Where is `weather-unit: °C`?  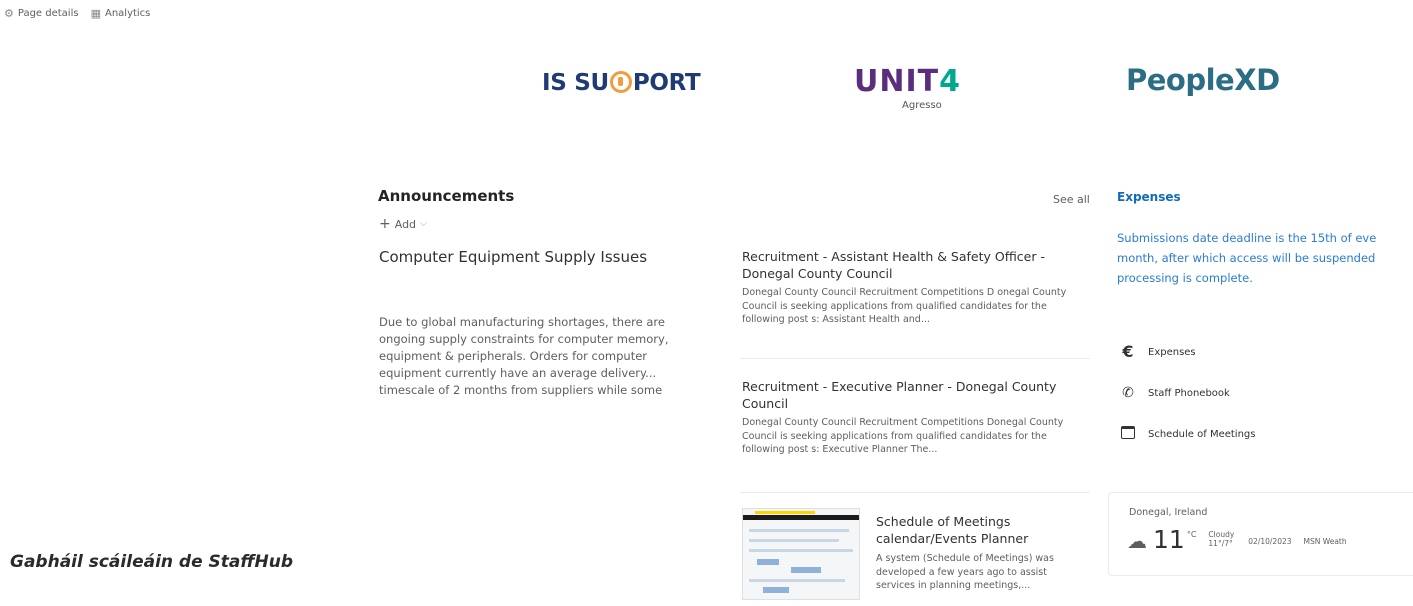
weather-unit: °C is located at coordinates (1191, 534).